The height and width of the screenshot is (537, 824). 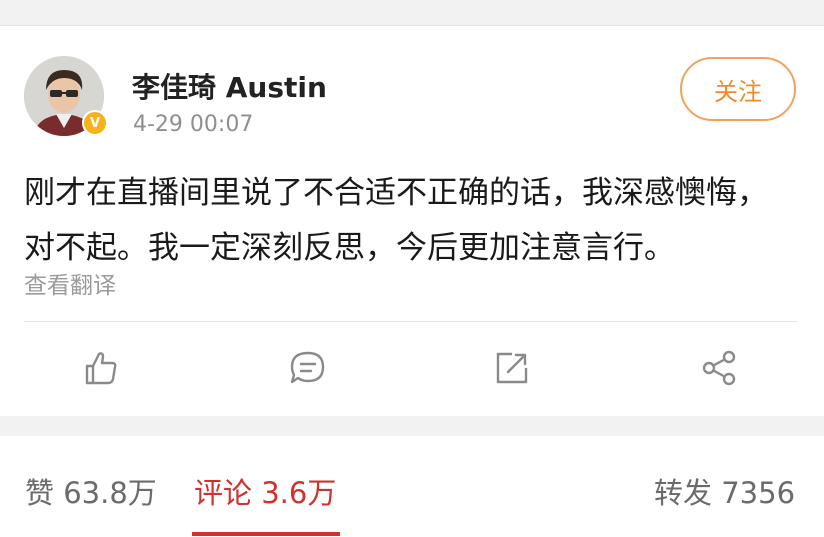 I want to click on share-icon, so click(x=719, y=368).